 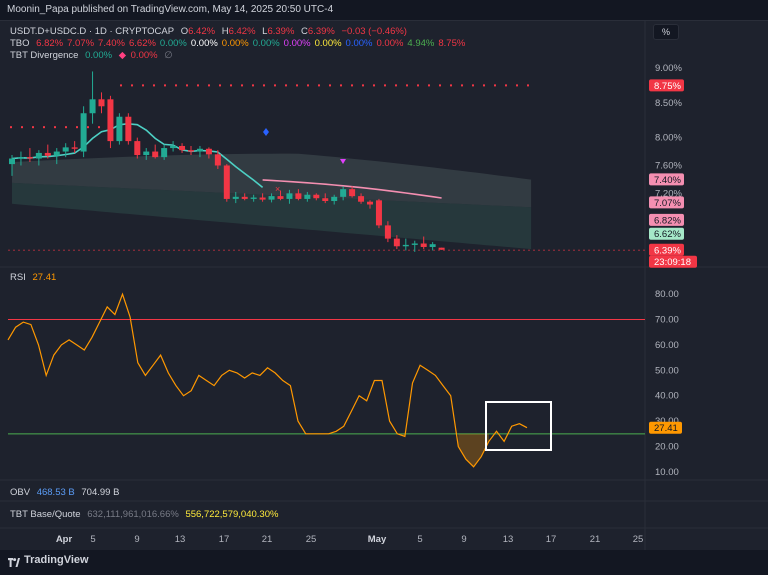 What do you see at coordinates (266, 43) in the screenshot?
I see `tbo-value: 0.00%` at bounding box center [266, 43].